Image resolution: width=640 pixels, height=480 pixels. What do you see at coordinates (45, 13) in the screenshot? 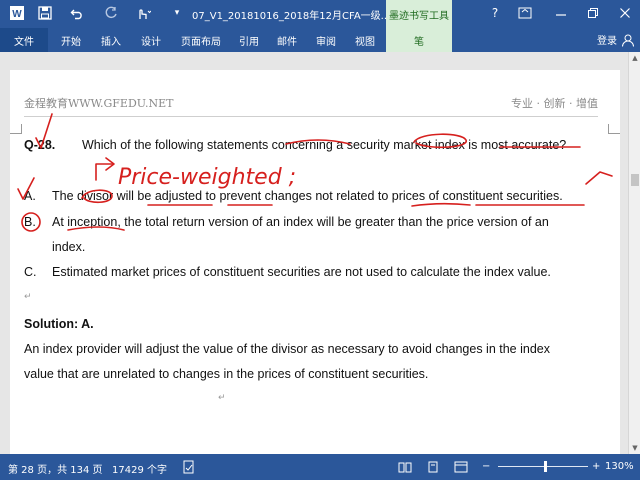
I see `save-icon` at bounding box center [45, 13].